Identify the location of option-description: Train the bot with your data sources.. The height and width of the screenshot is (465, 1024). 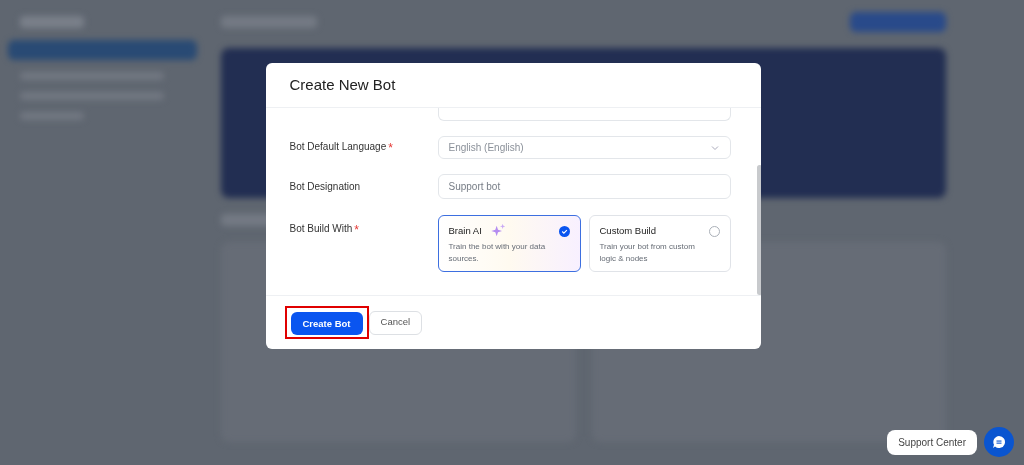
(497, 253).